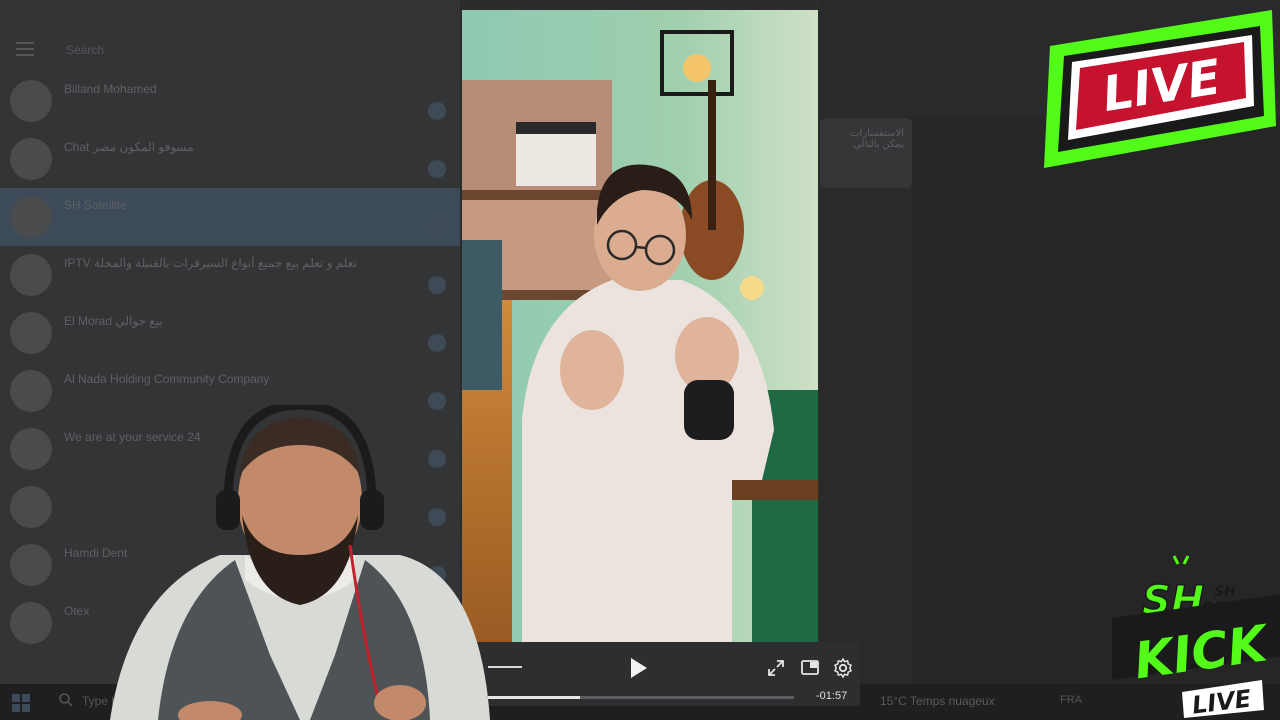 The width and height of the screenshot is (1280, 720). What do you see at coordinates (66, 700) in the screenshot?
I see `search-icon` at bounding box center [66, 700].